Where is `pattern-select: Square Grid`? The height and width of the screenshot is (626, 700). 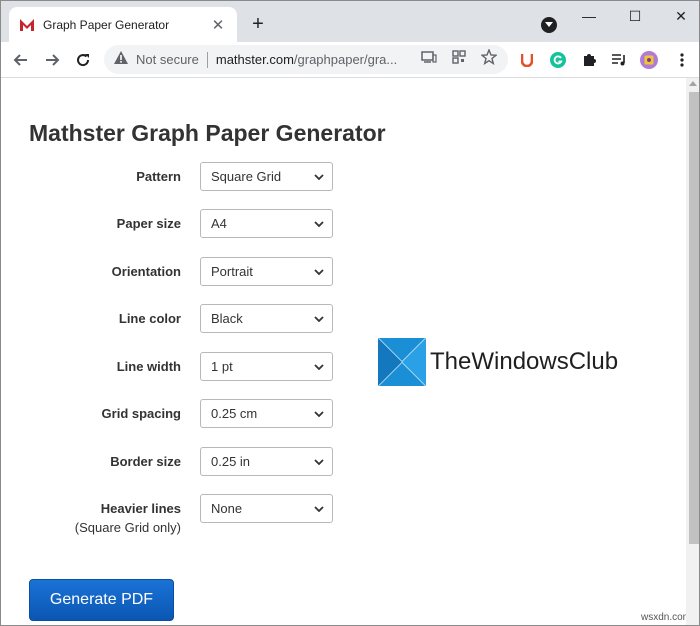
pattern-select: Square Grid is located at coordinates (266, 176).